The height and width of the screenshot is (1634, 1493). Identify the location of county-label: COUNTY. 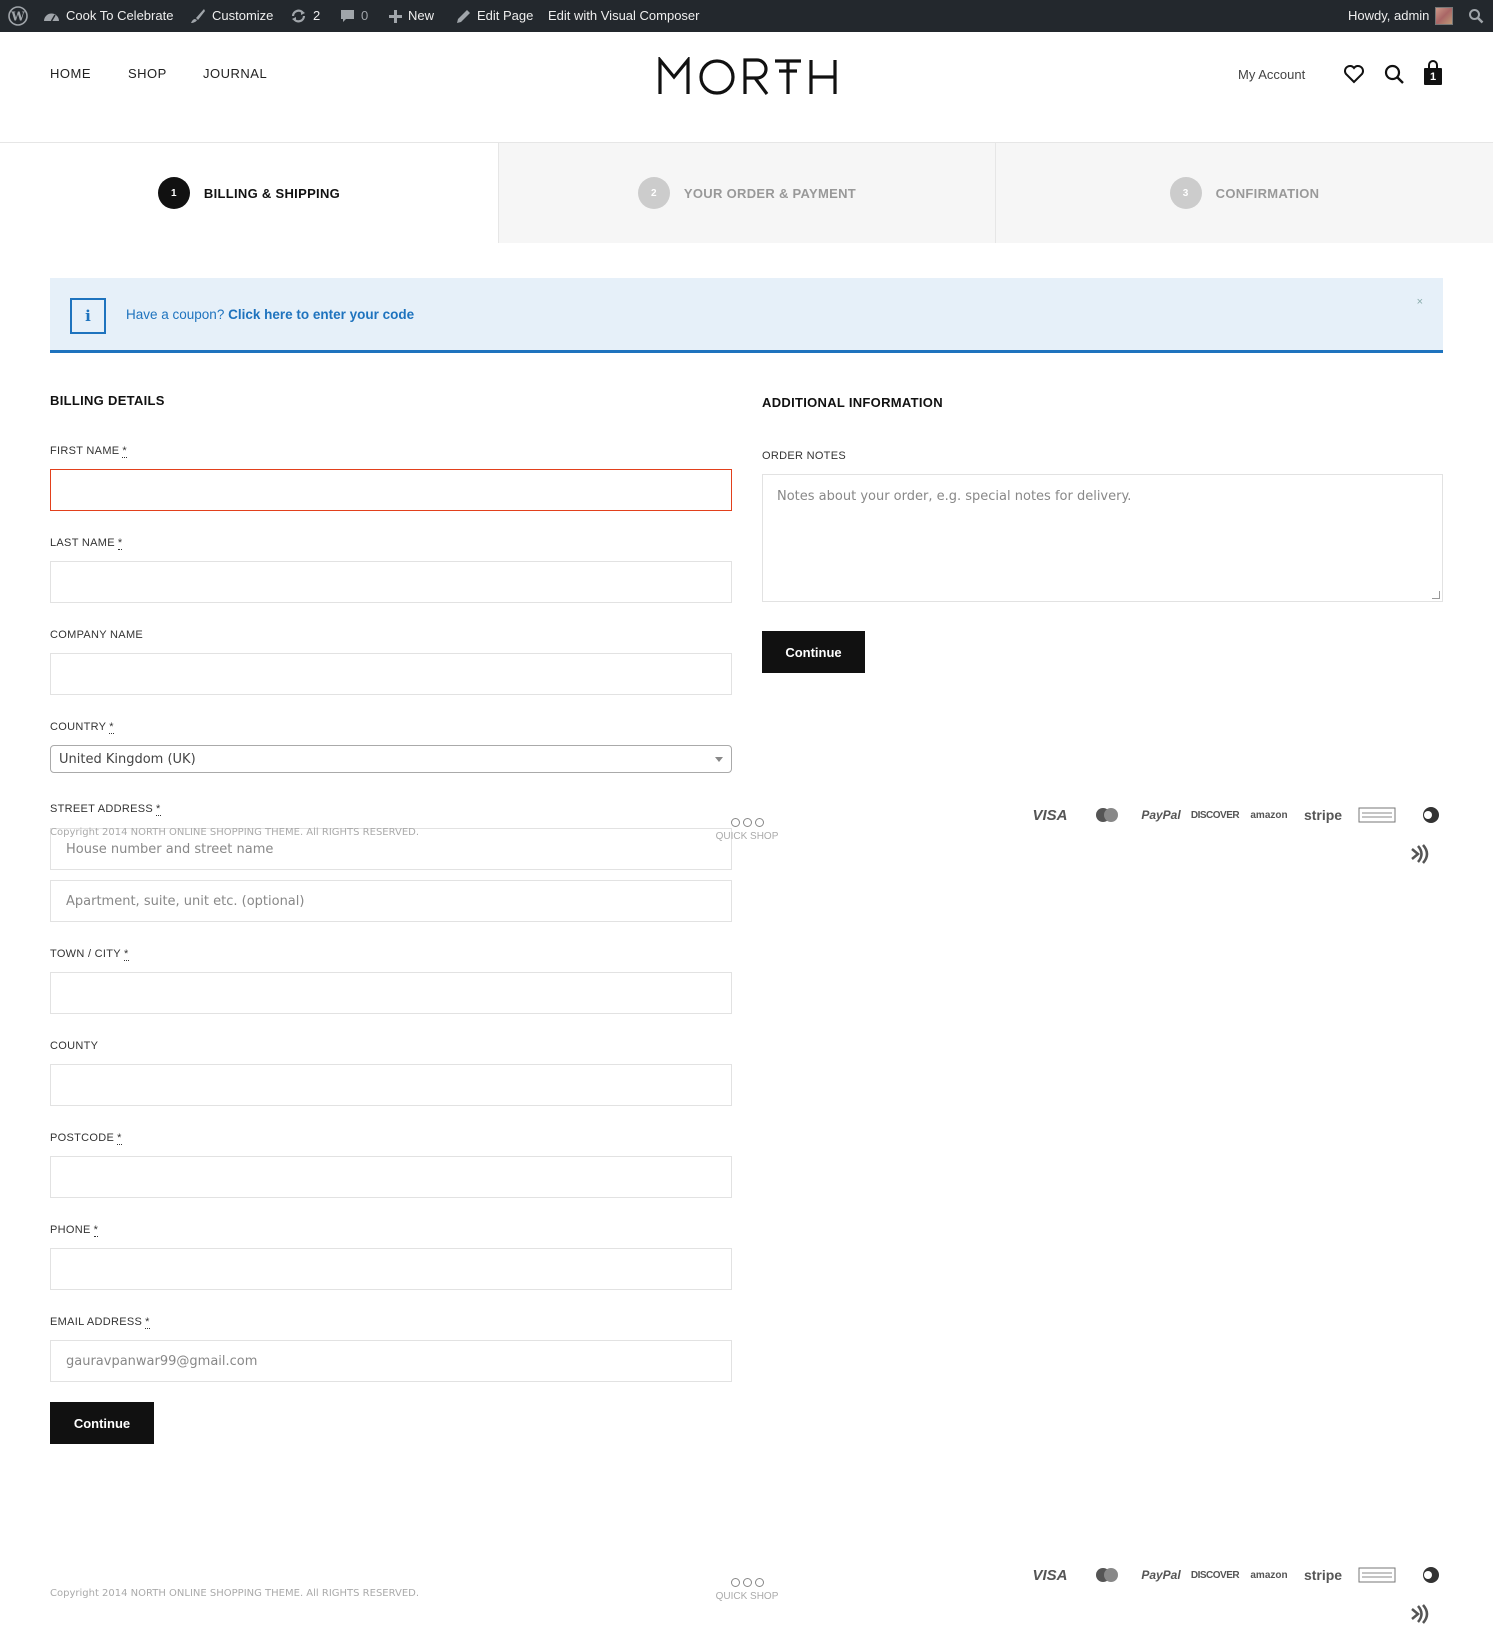
(74, 1046).